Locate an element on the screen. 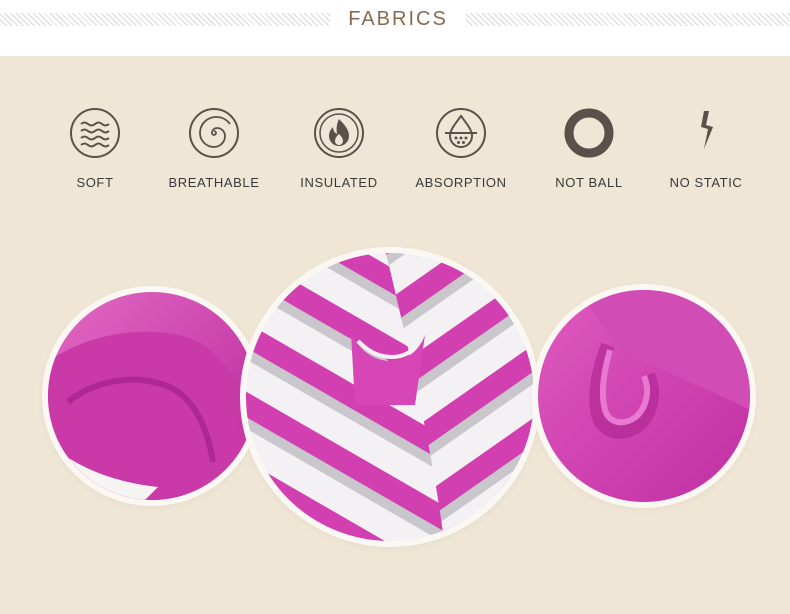  feature-soft: SOFT is located at coordinates (95, 152).